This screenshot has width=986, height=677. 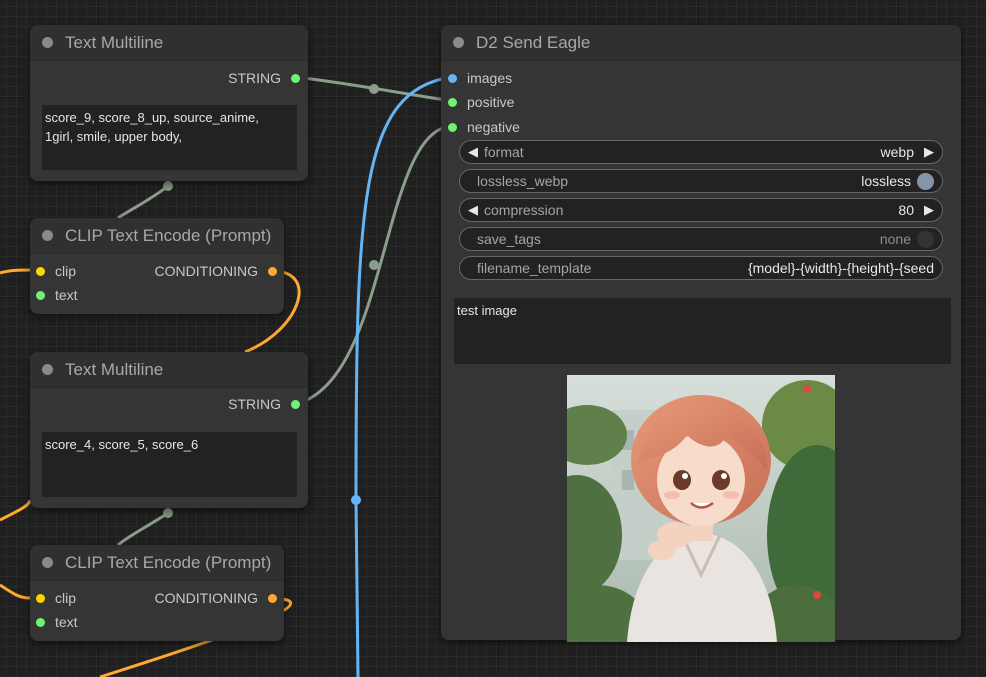 What do you see at coordinates (906, 210) in the screenshot?
I see `widget-value: 80` at bounding box center [906, 210].